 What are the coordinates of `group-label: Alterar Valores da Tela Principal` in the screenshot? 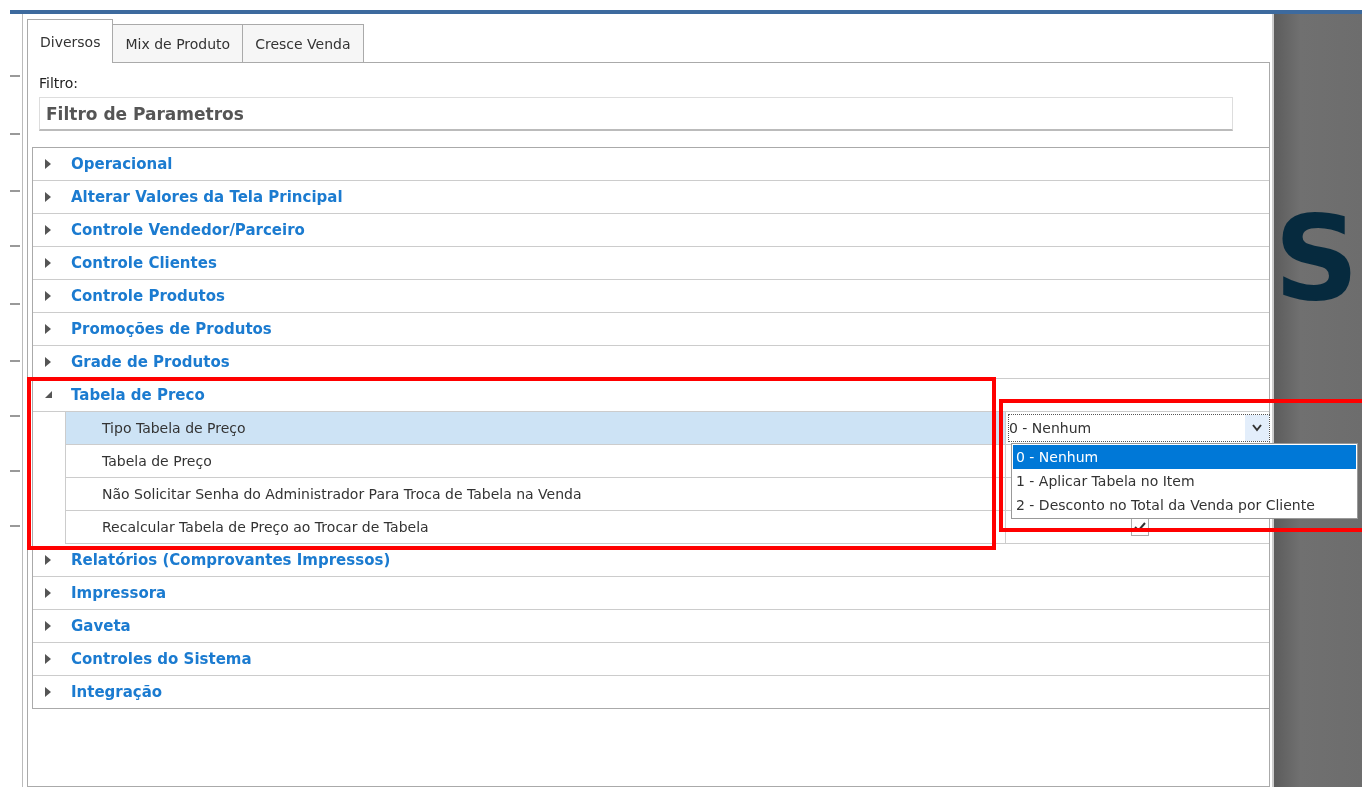 It's located at (207, 197).